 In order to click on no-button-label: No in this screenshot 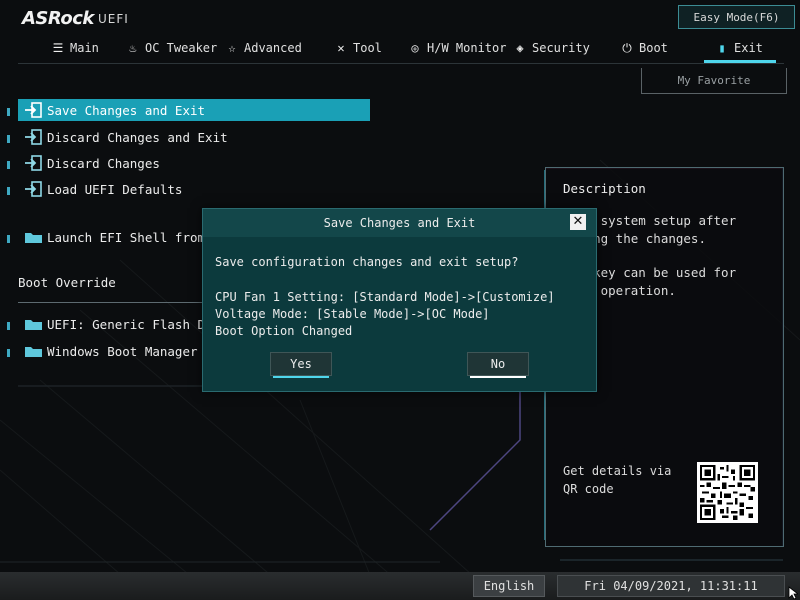, I will do `click(498, 364)`.